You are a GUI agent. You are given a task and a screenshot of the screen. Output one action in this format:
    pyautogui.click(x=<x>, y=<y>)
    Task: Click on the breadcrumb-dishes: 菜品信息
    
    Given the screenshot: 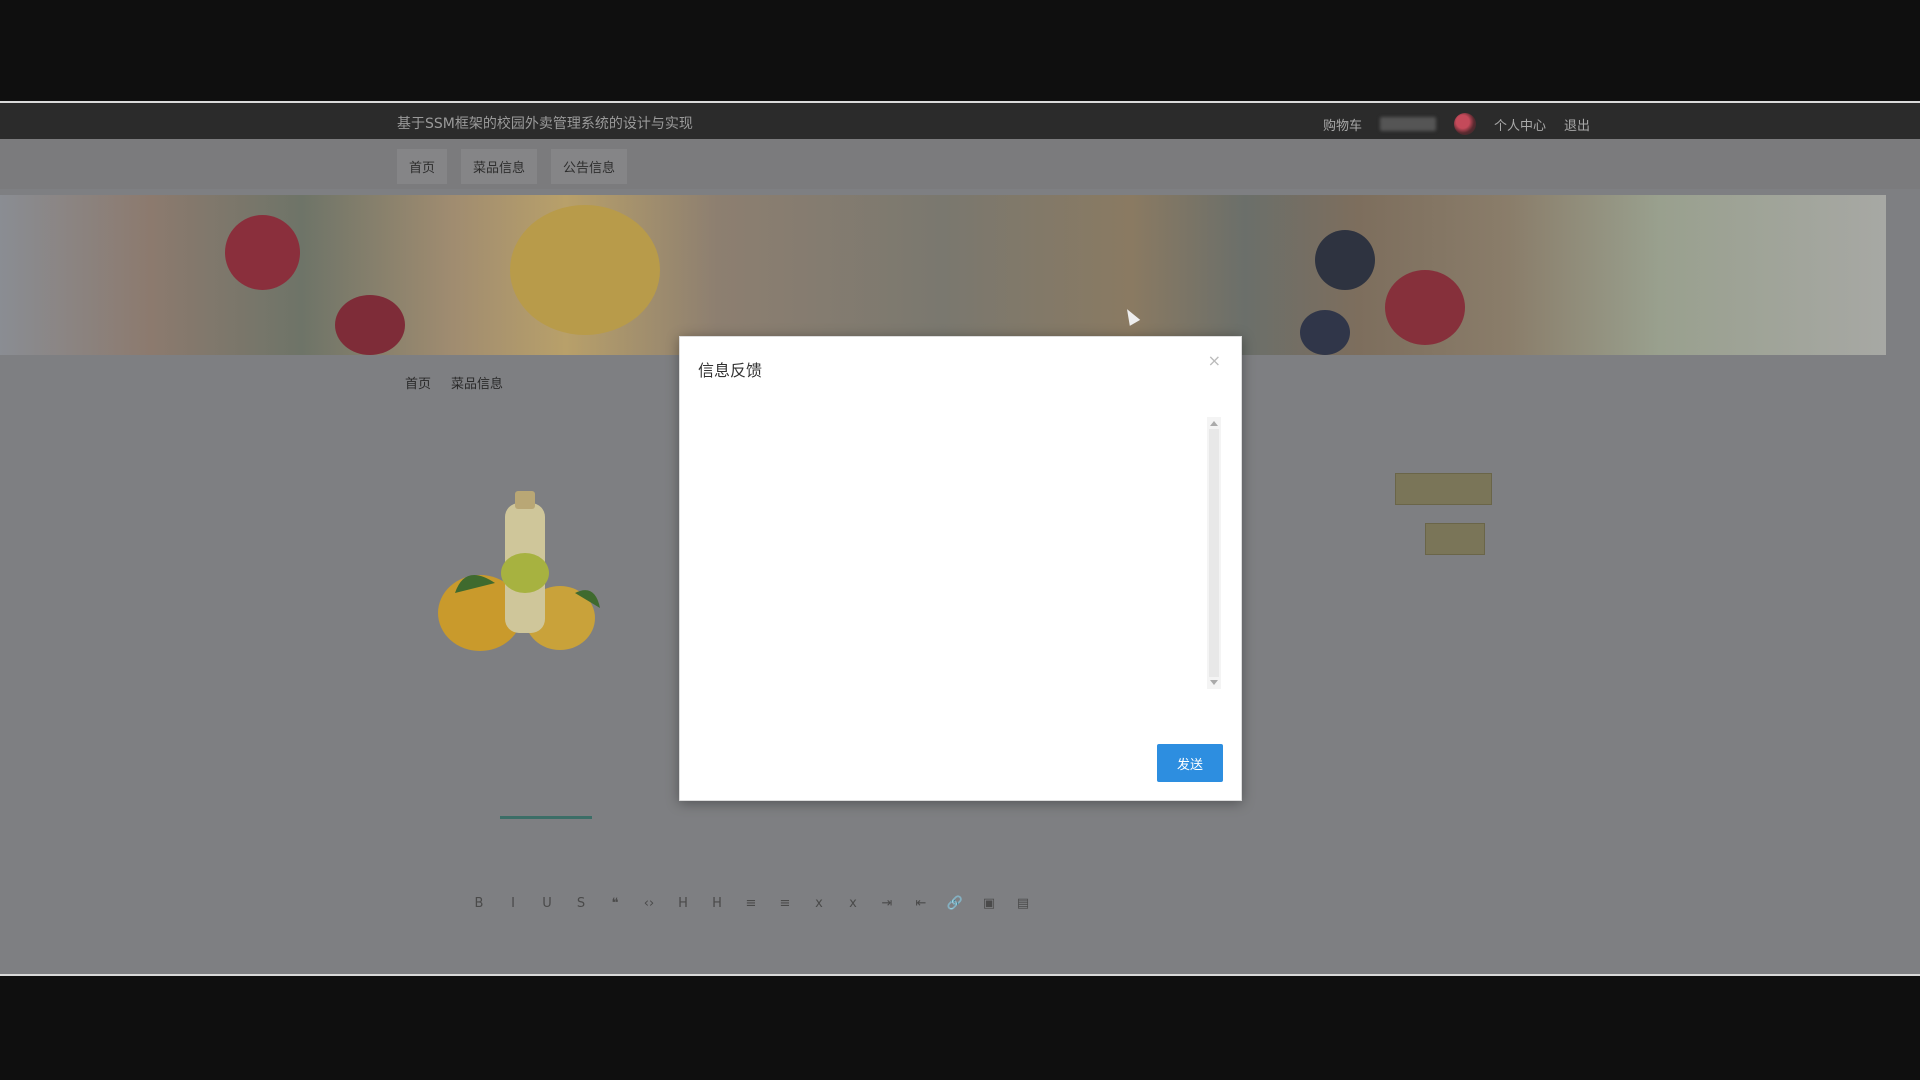 What is the action you would take?
    pyautogui.click(x=477, y=382)
    